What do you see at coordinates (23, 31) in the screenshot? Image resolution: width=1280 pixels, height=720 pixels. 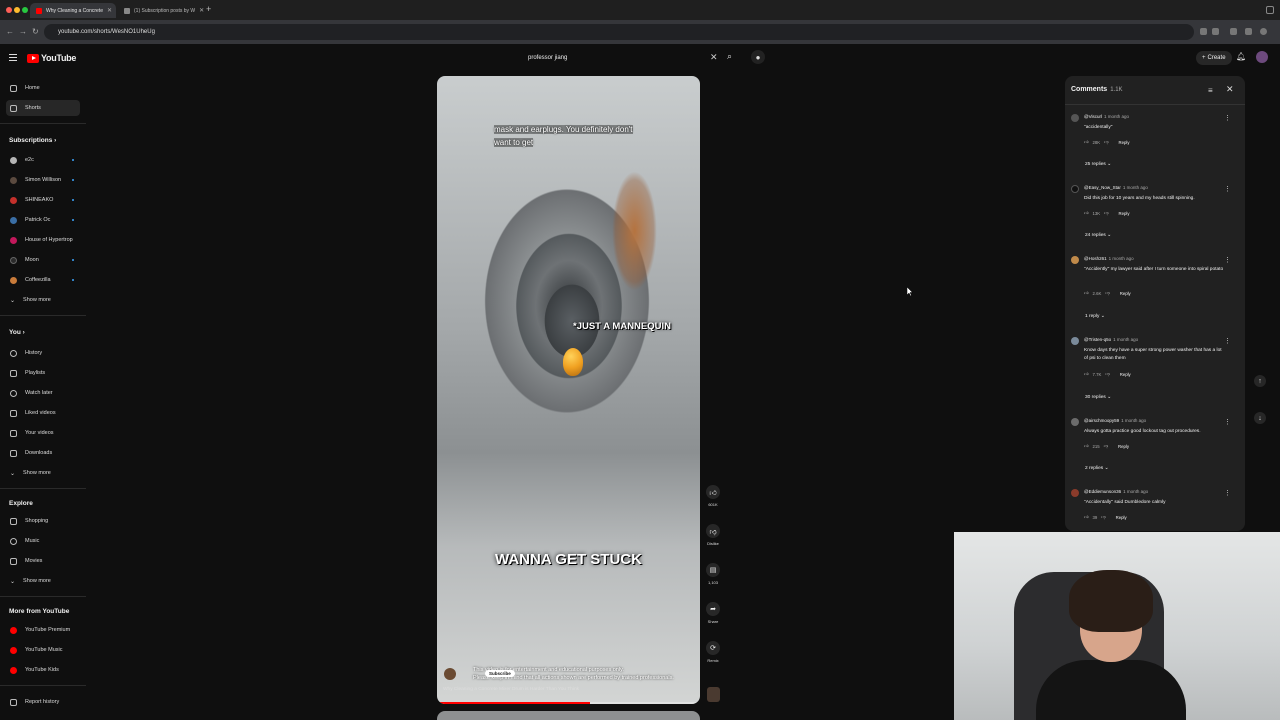 I see `forward-icon: →` at bounding box center [23, 31].